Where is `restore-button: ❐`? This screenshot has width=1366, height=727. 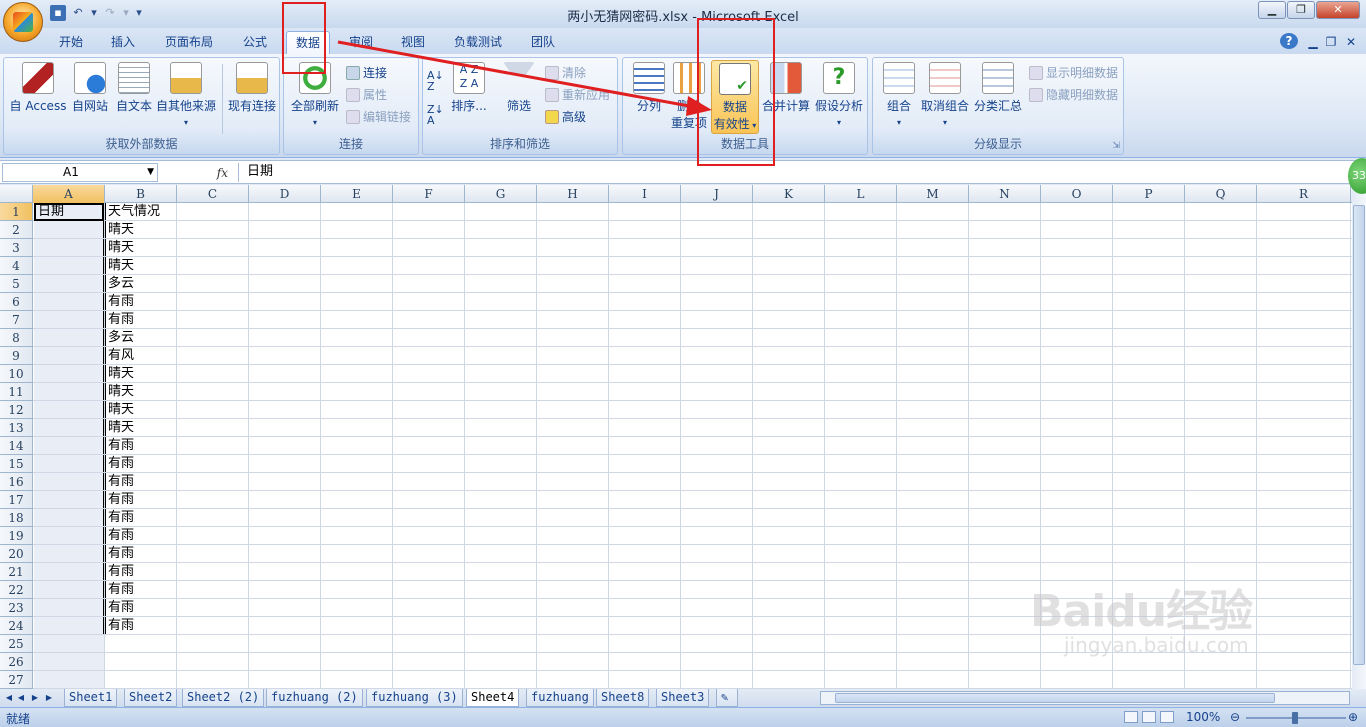 restore-button: ❐ is located at coordinates (1301, 10).